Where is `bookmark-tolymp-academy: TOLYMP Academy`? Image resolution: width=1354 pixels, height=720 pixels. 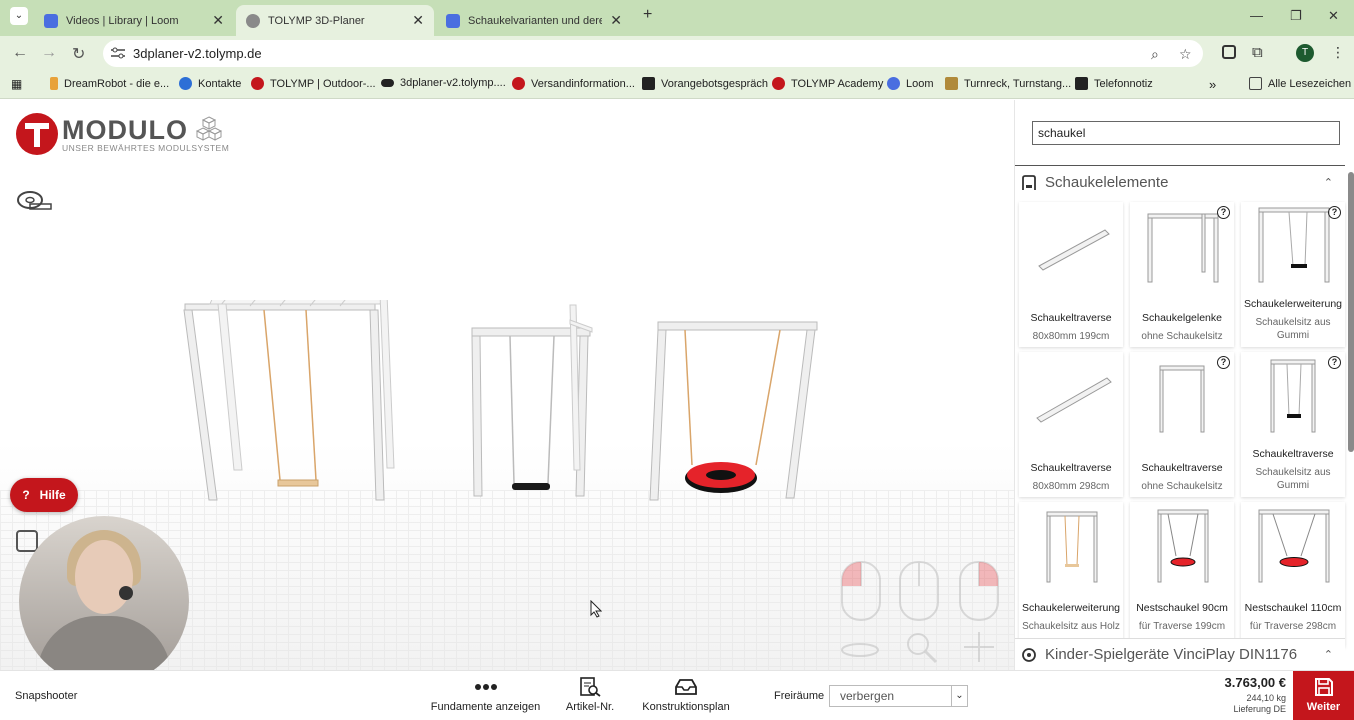 bookmark-tolymp-academy: TOLYMP Academy is located at coordinates (827, 83).